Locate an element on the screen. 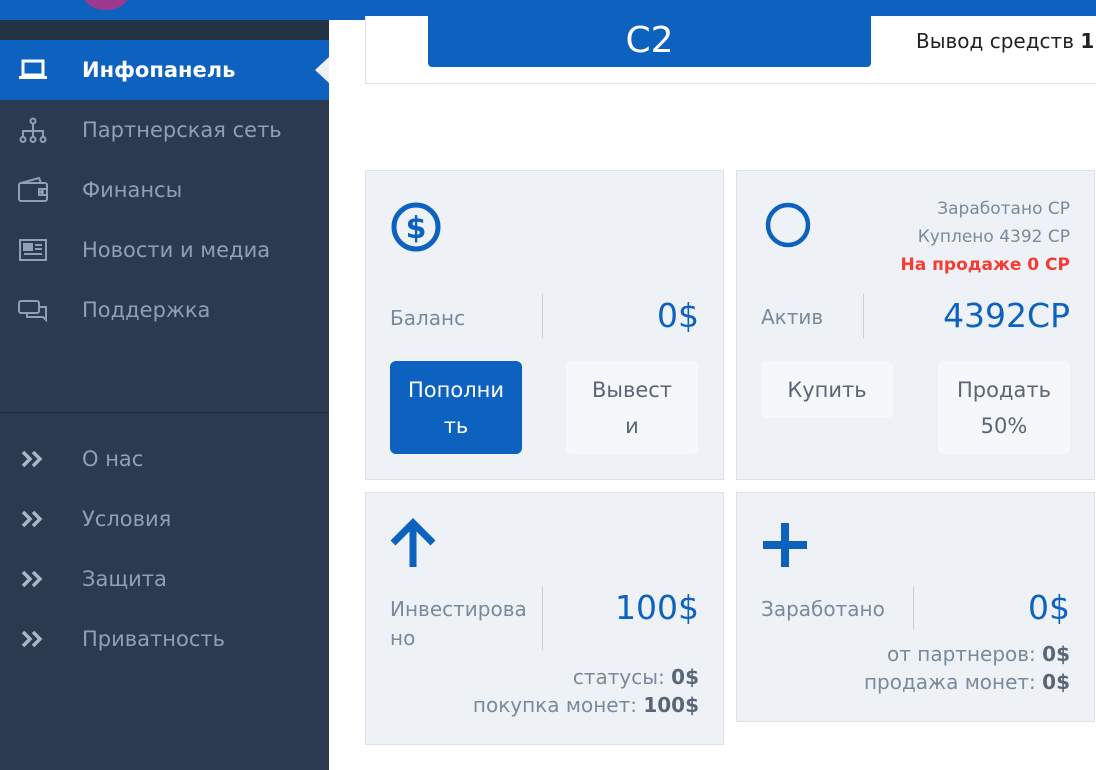  newspaper-icon is located at coordinates (33, 250).